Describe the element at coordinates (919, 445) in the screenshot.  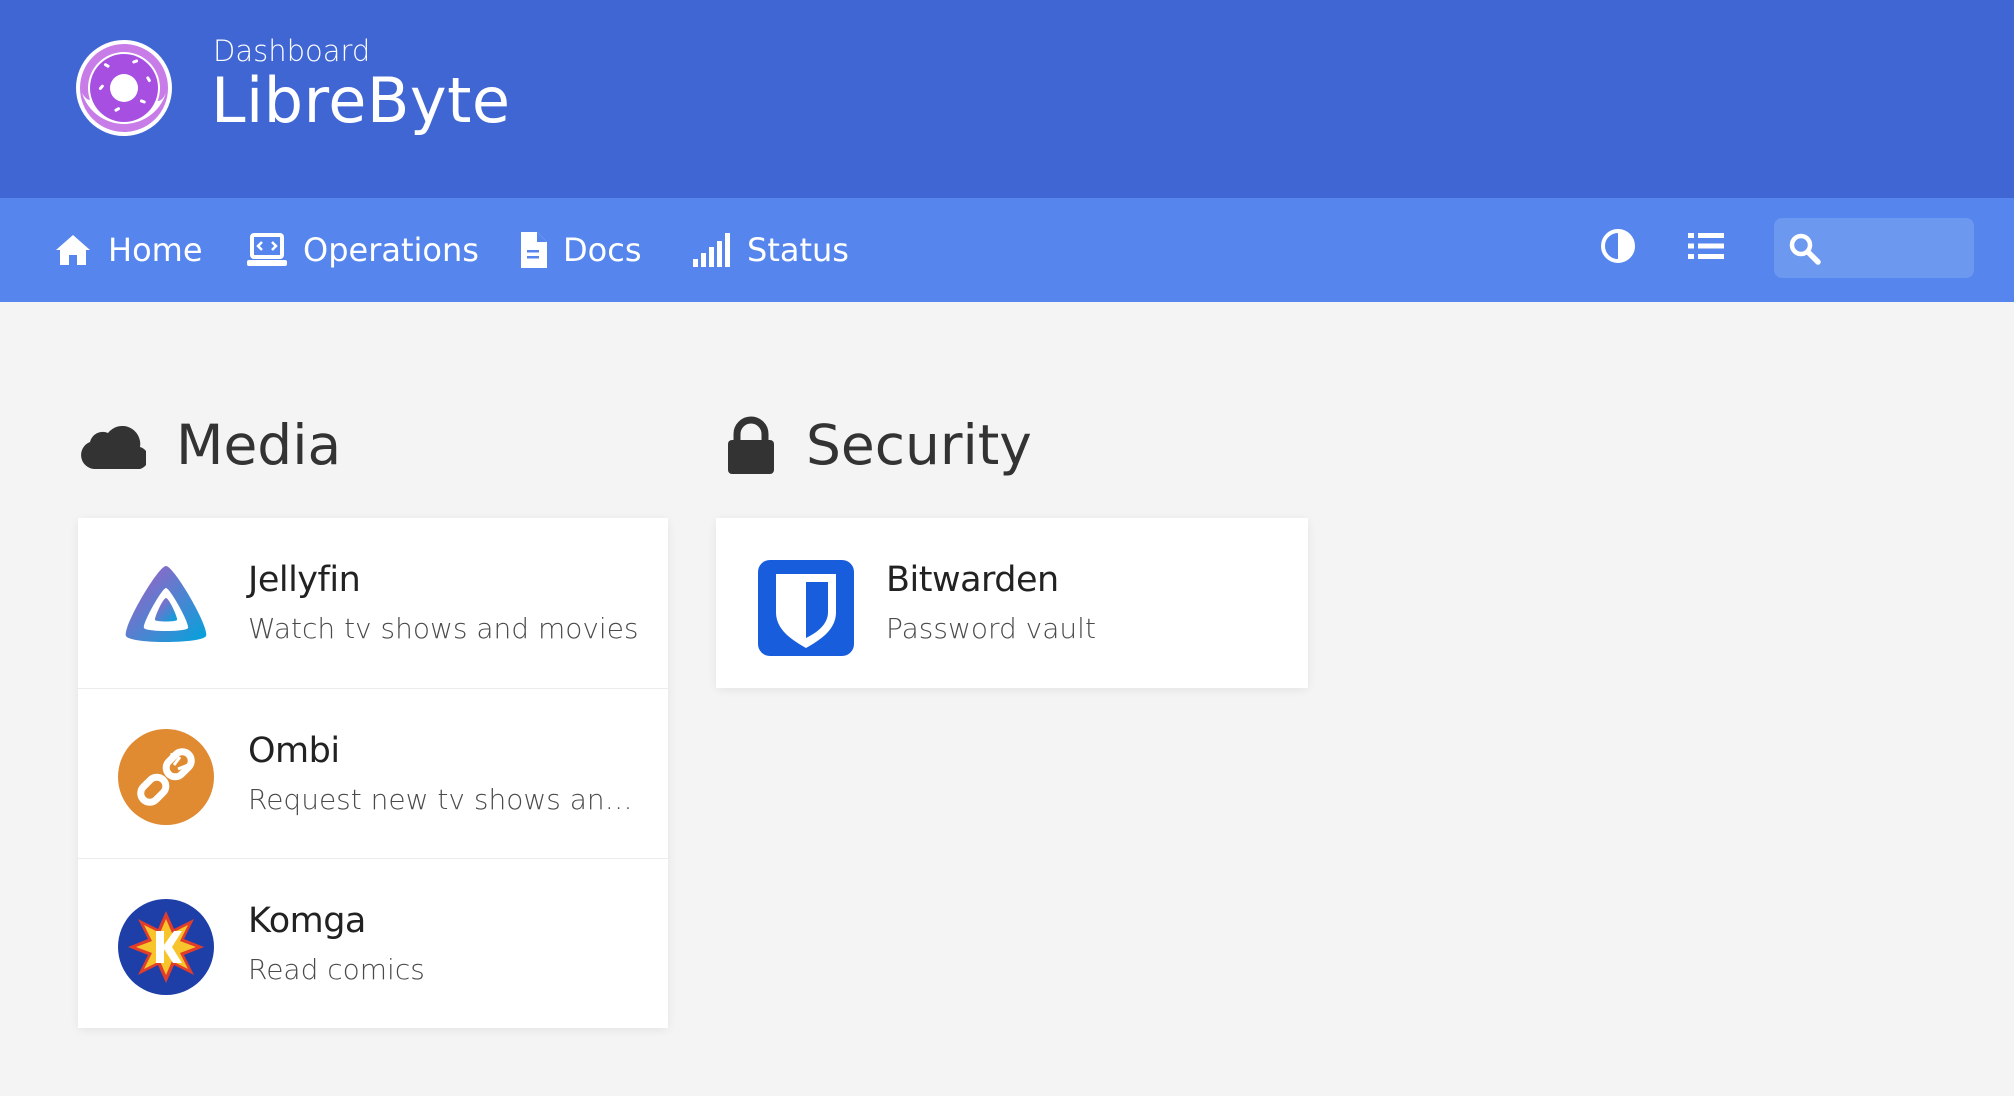
I see `section-title-security-label: Security` at that location.